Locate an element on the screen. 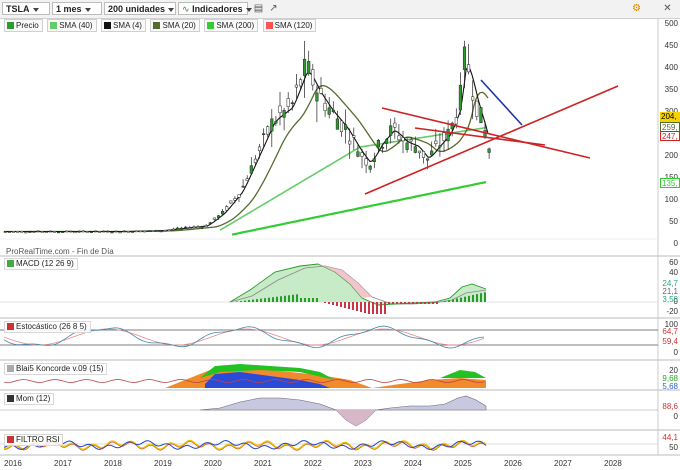 Image resolution: width=680 pixels, height=470 pixels. year-tick: 2024 is located at coordinates (413, 463).